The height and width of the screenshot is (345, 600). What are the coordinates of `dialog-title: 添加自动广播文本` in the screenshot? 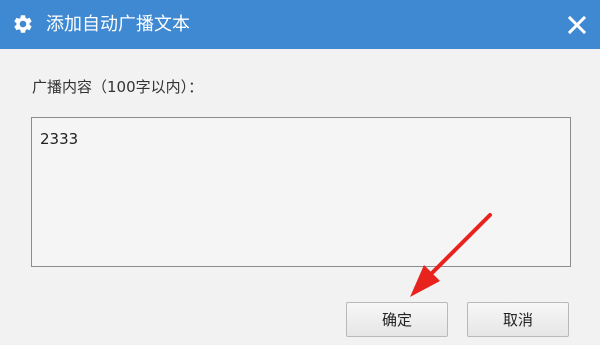 It's located at (118, 24).